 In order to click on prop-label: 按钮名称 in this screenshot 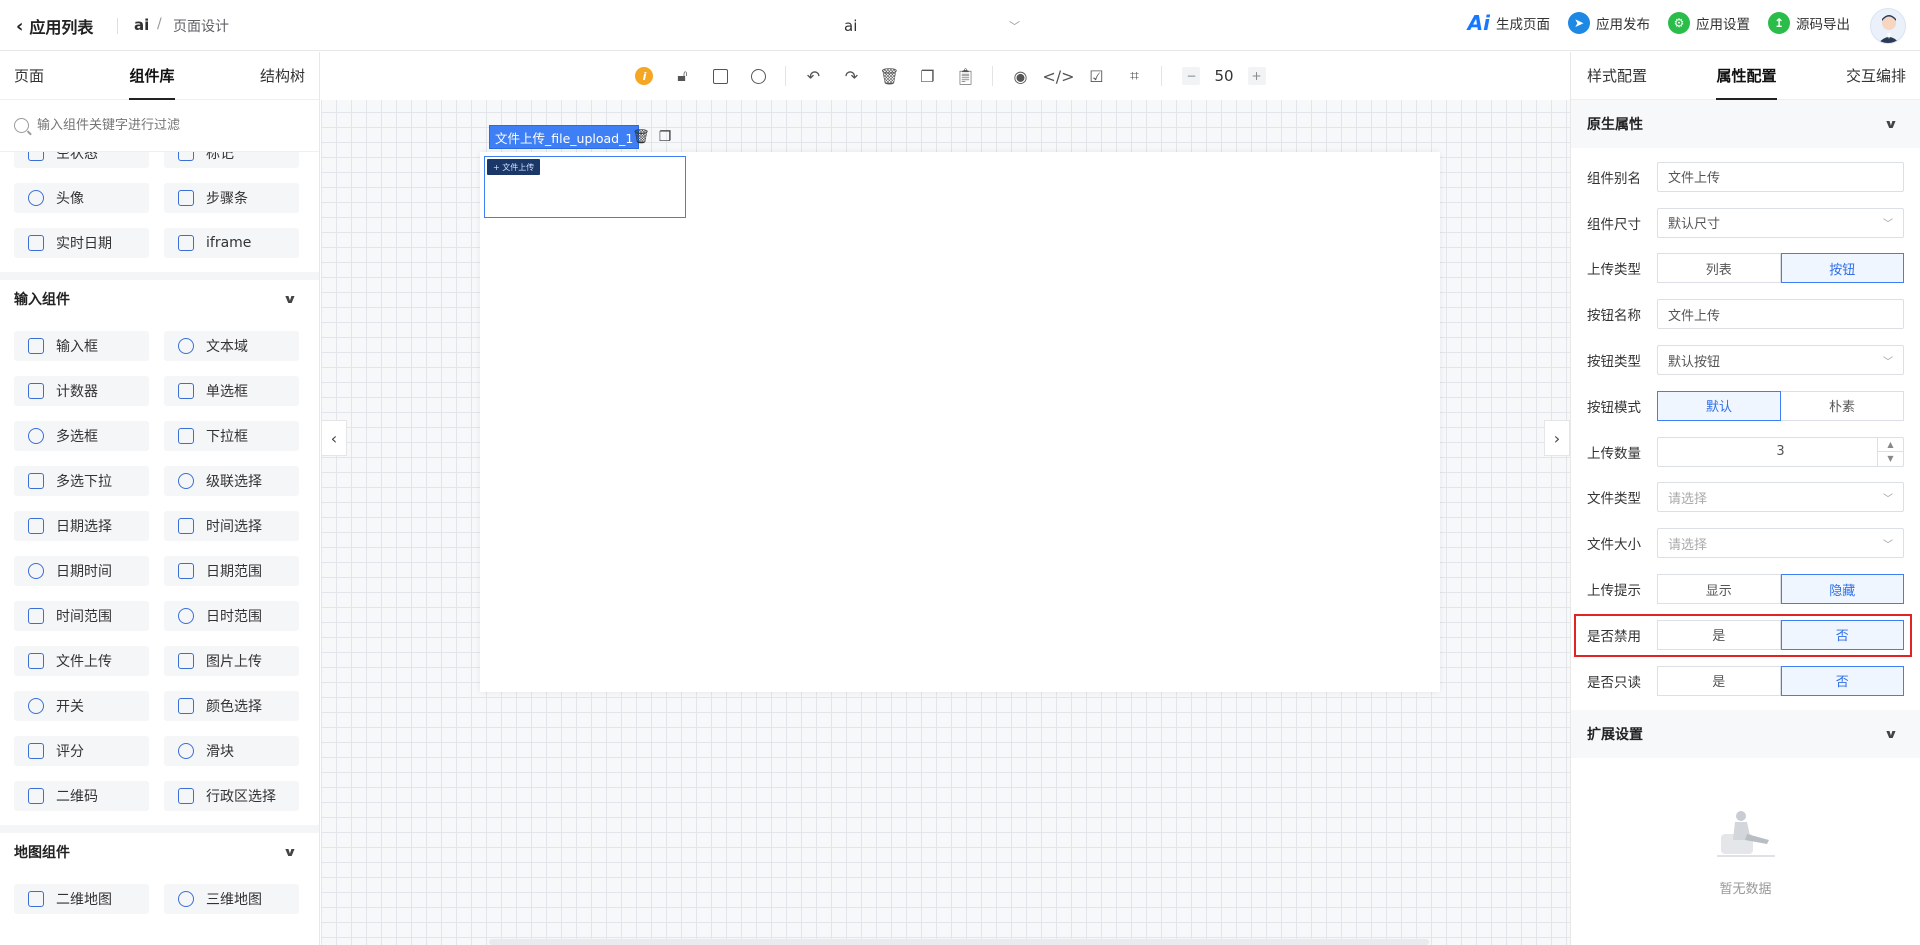, I will do `click(1614, 316)`.